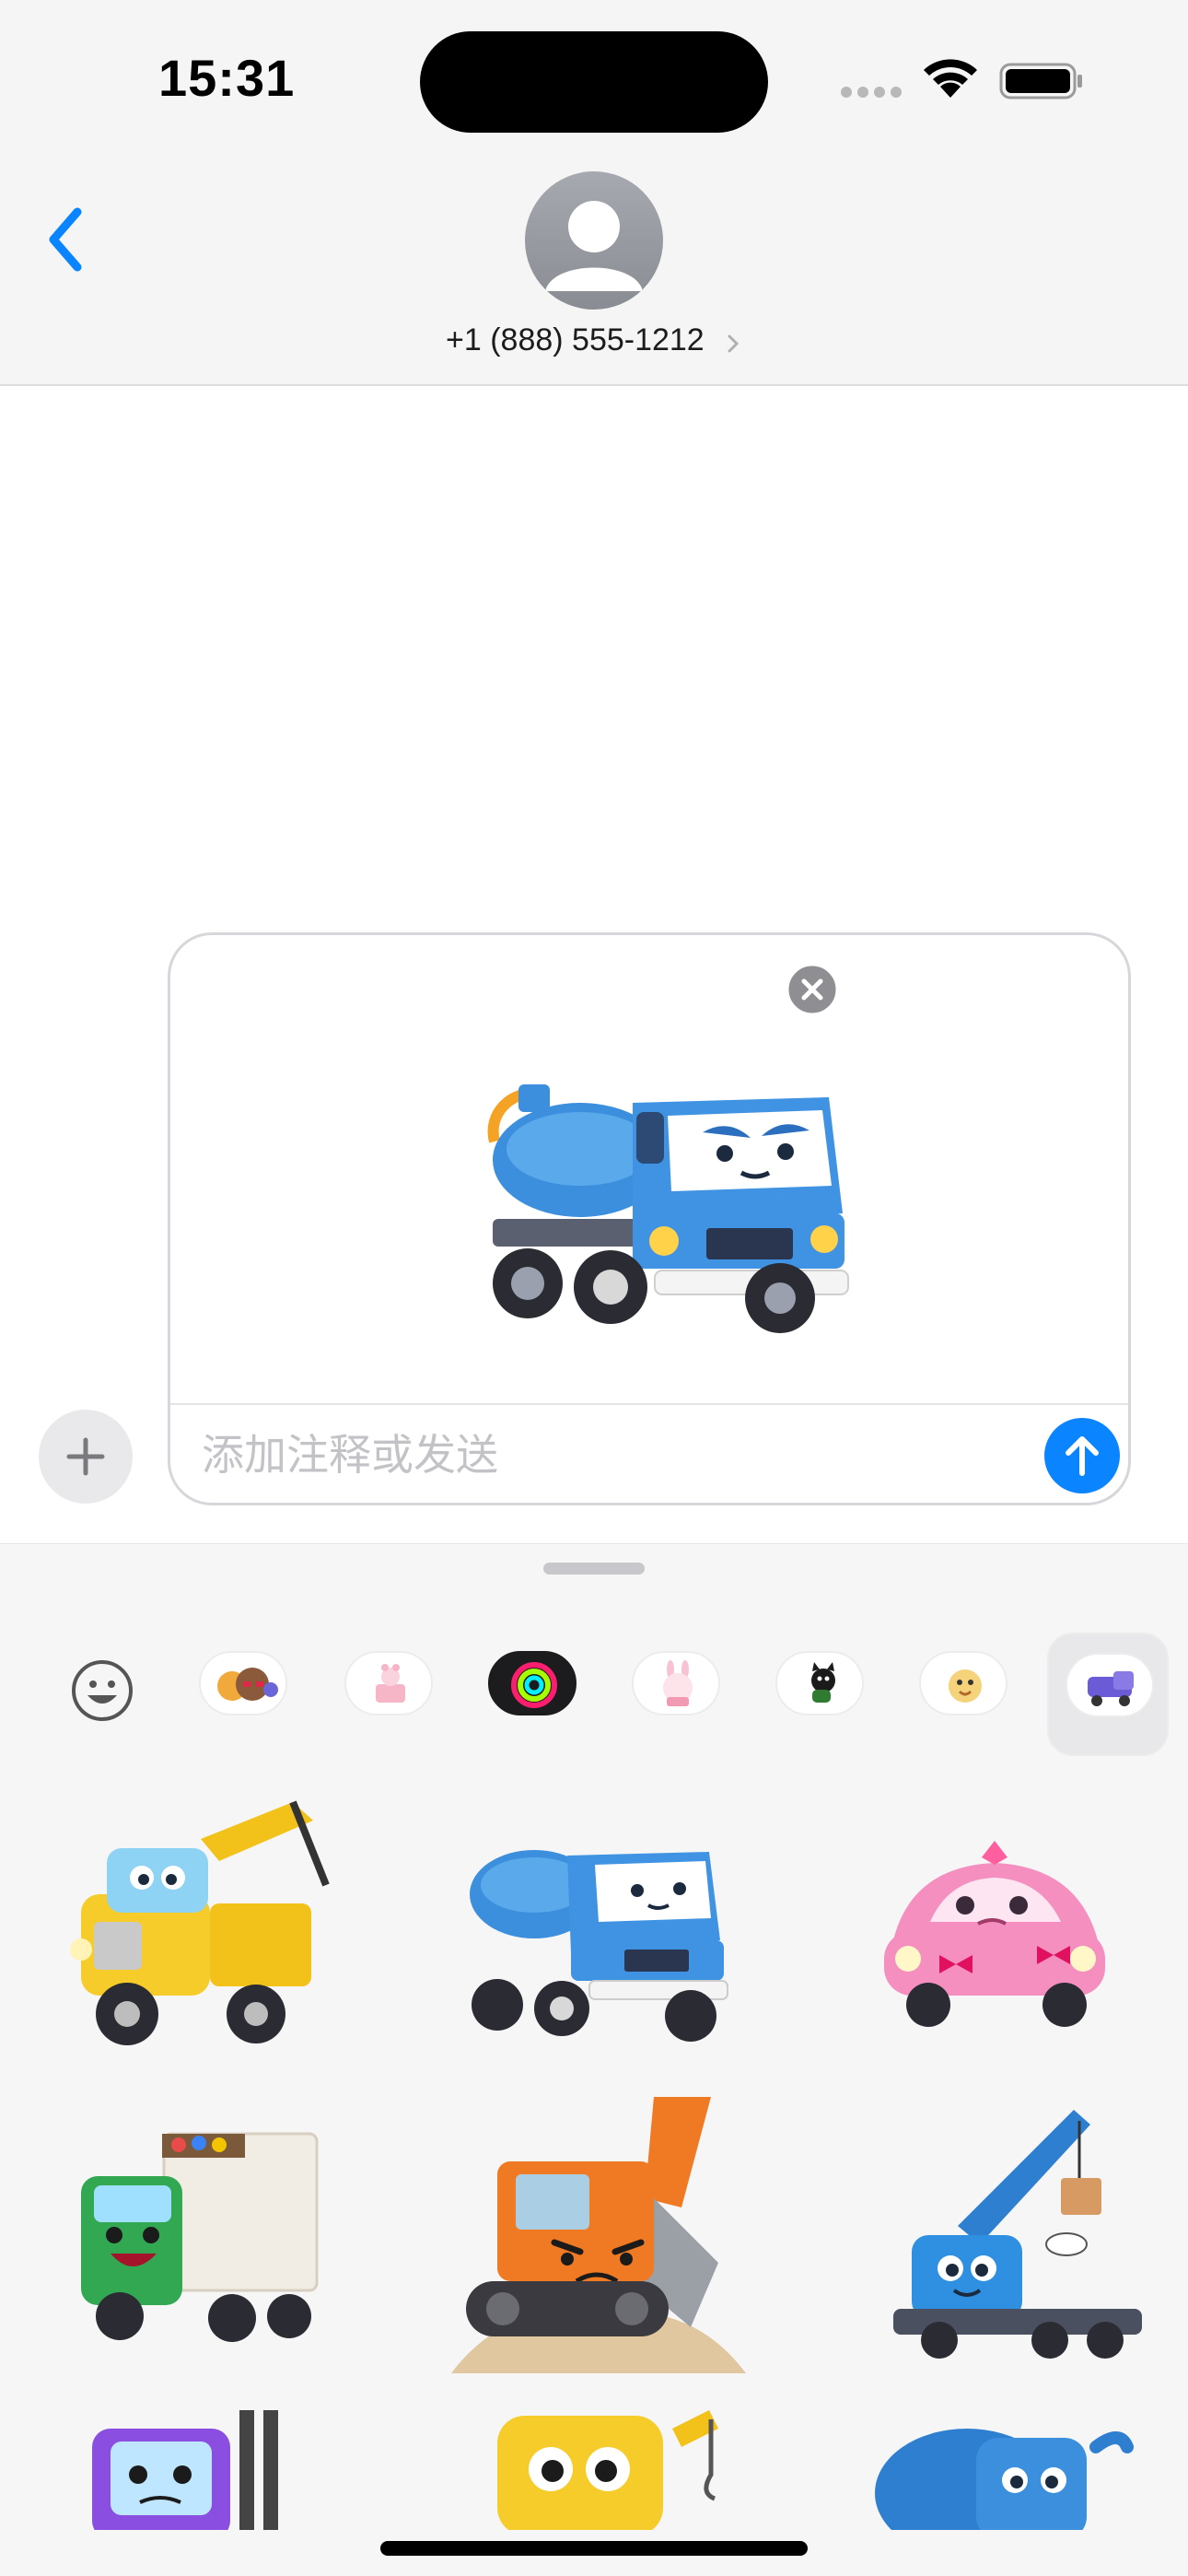  What do you see at coordinates (102, 1690) in the screenshot?
I see `smiley-icon` at bounding box center [102, 1690].